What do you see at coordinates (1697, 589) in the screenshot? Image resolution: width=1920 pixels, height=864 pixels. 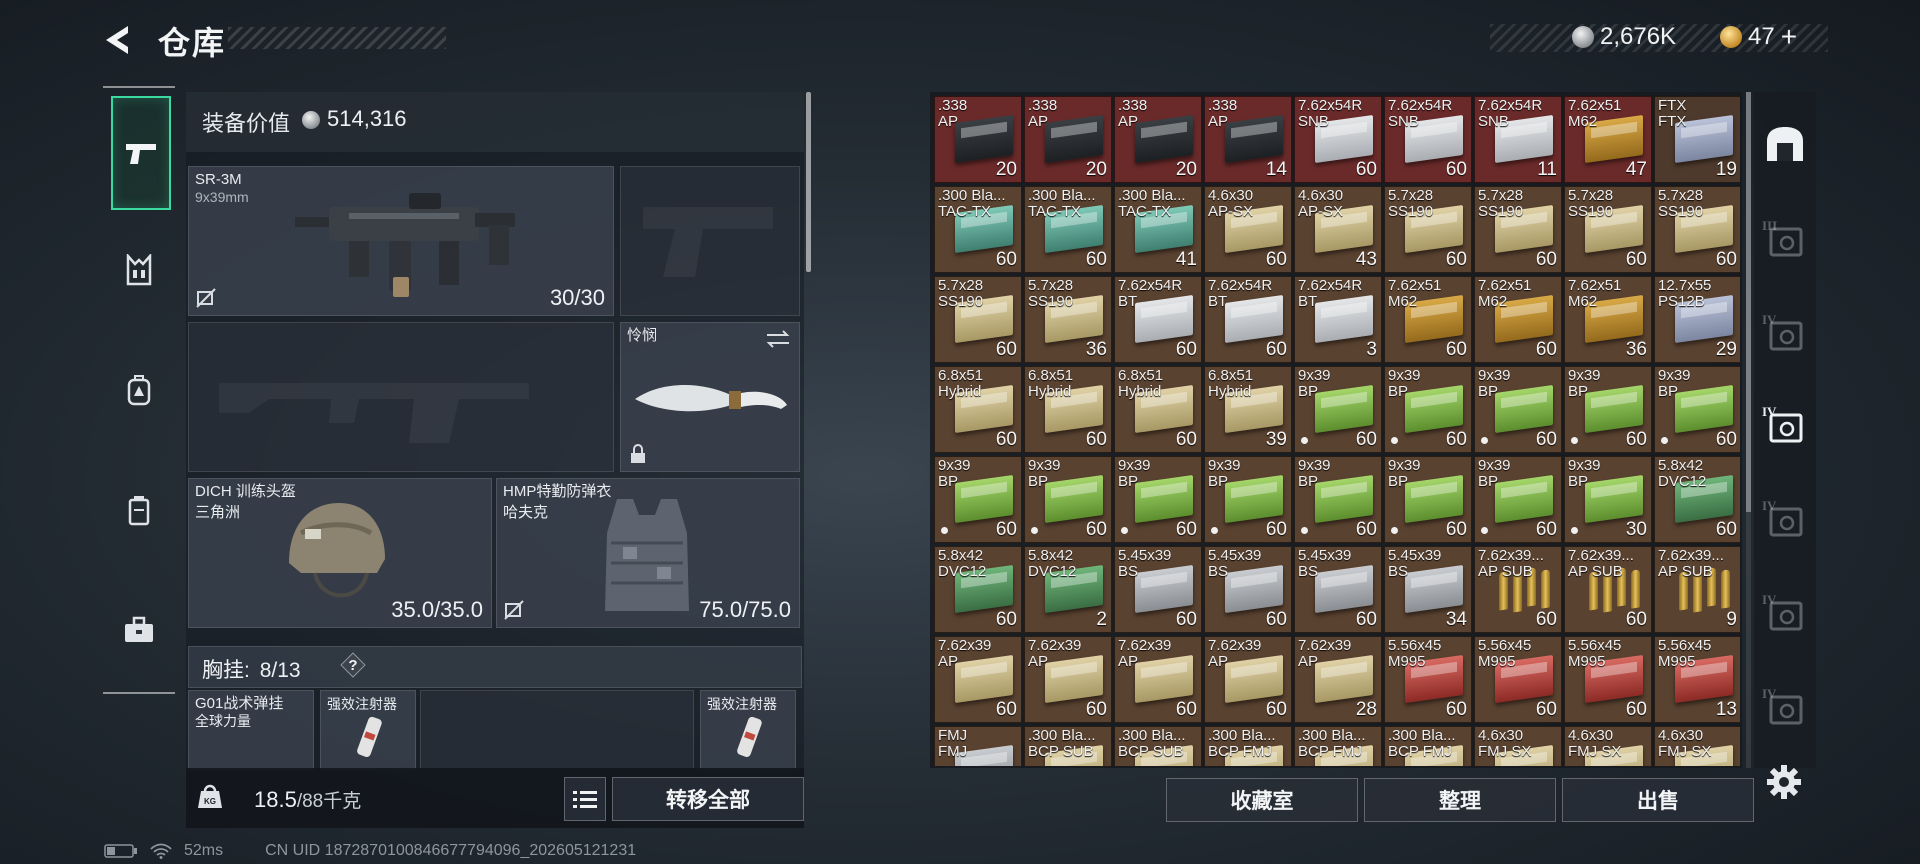 I see `ammo-item: 7.62x39... AP SUB 9` at bounding box center [1697, 589].